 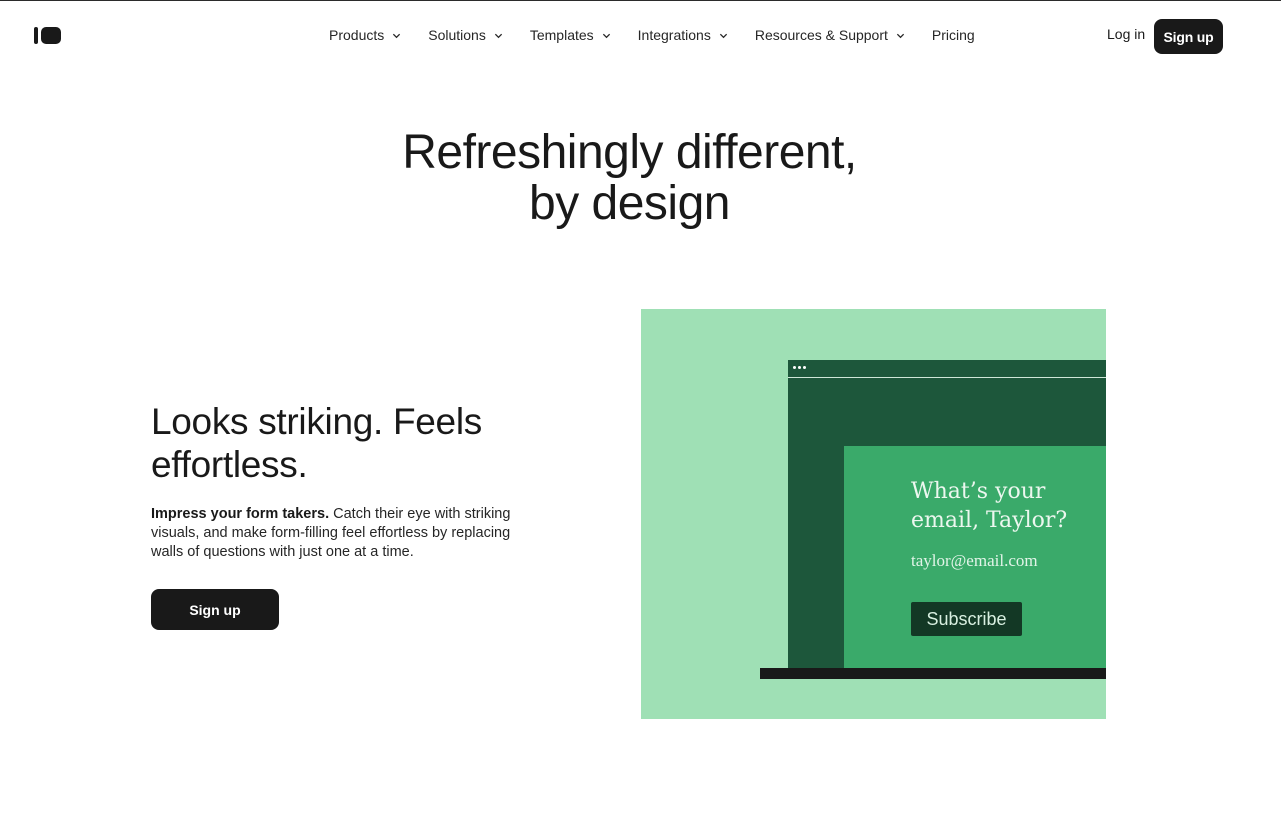 What do you see at coordinates (1188, 36) in the screenshot?
I see `signup-button-header: Sign up` at bounding box center [1188, 36].